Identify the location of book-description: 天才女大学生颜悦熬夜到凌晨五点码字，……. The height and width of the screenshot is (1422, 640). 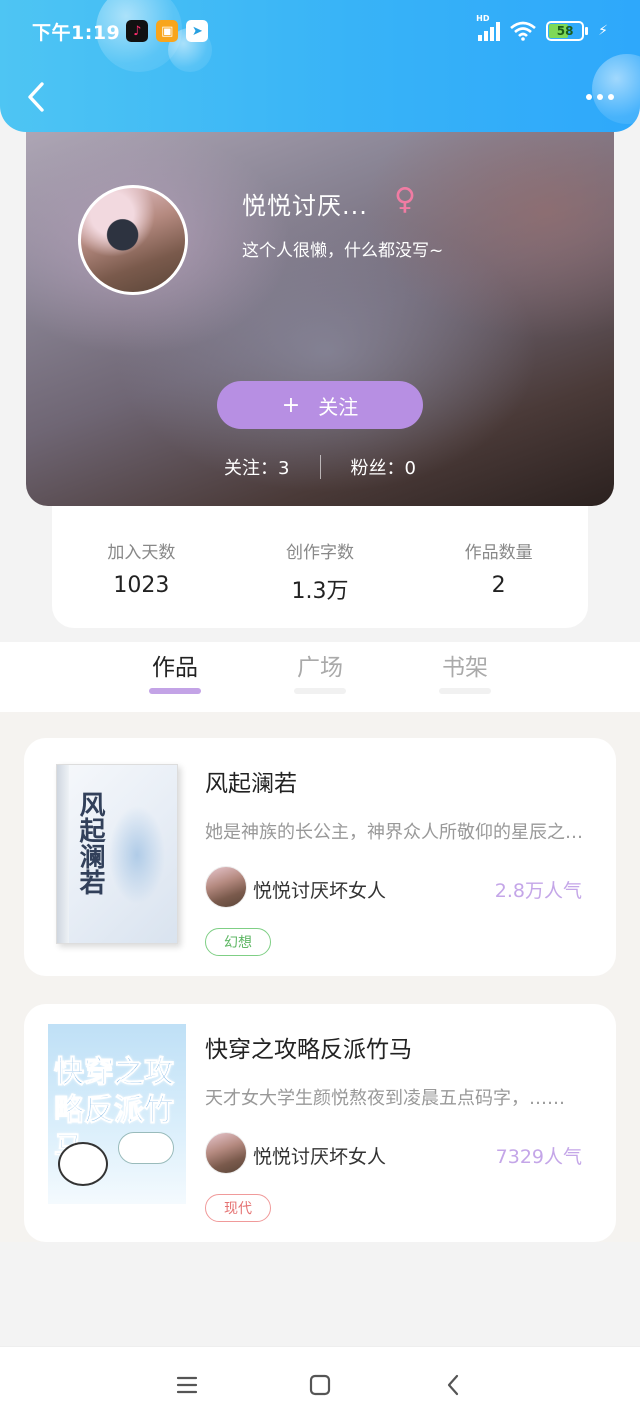
(385, 1098).